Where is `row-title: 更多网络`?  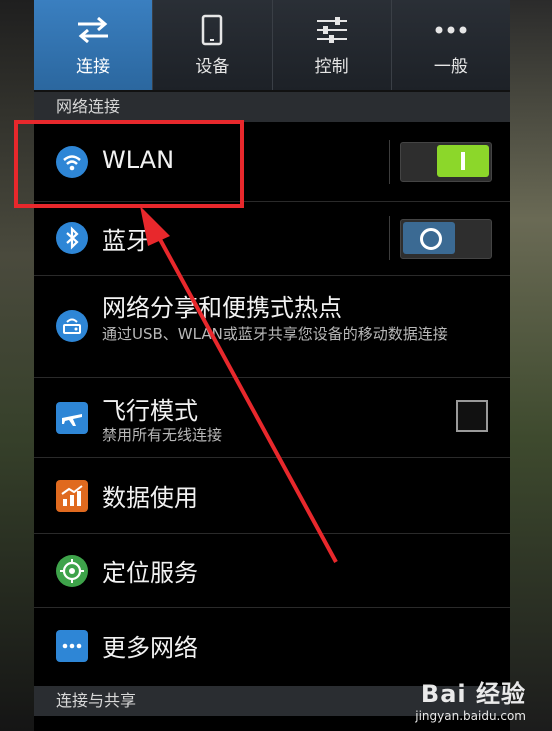
row-title: 更多网络 is located at coordinates (150, 648).